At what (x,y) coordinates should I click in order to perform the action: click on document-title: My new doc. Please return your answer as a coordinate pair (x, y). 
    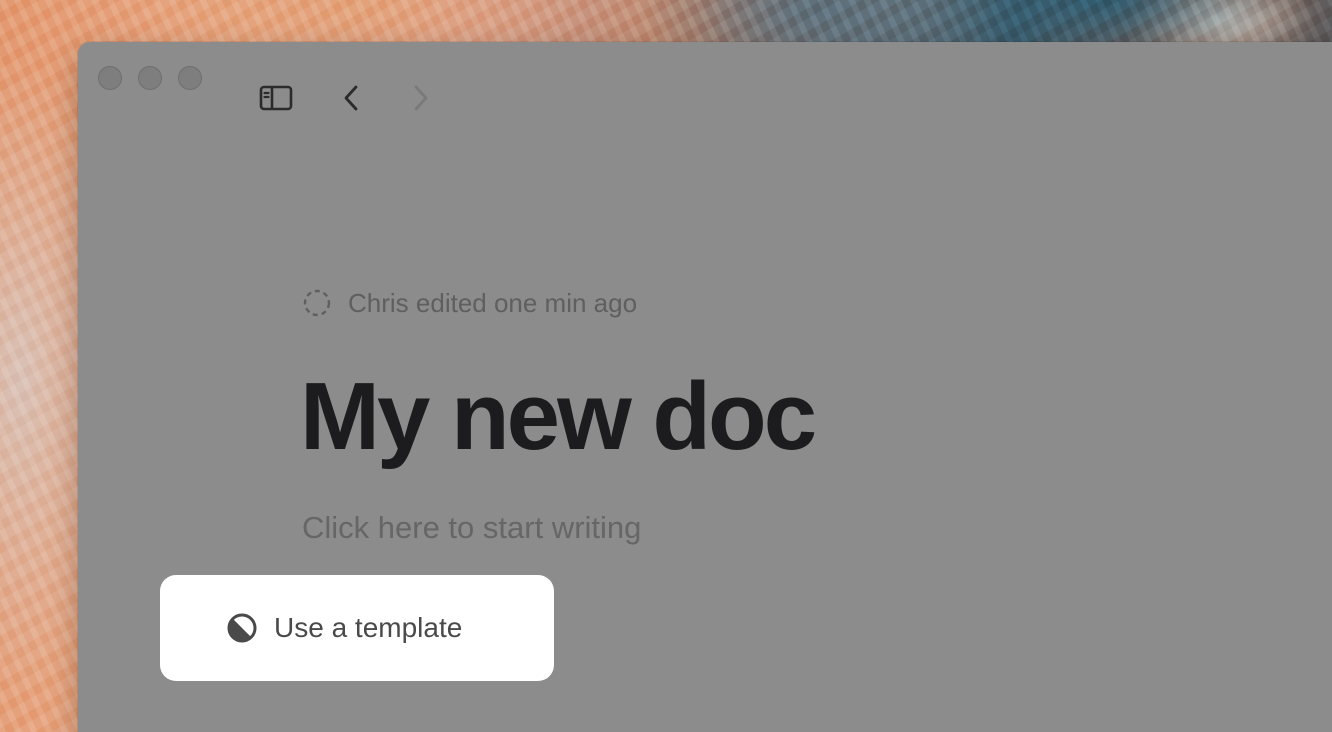
    Looking at the image, I should click on (558, 417).